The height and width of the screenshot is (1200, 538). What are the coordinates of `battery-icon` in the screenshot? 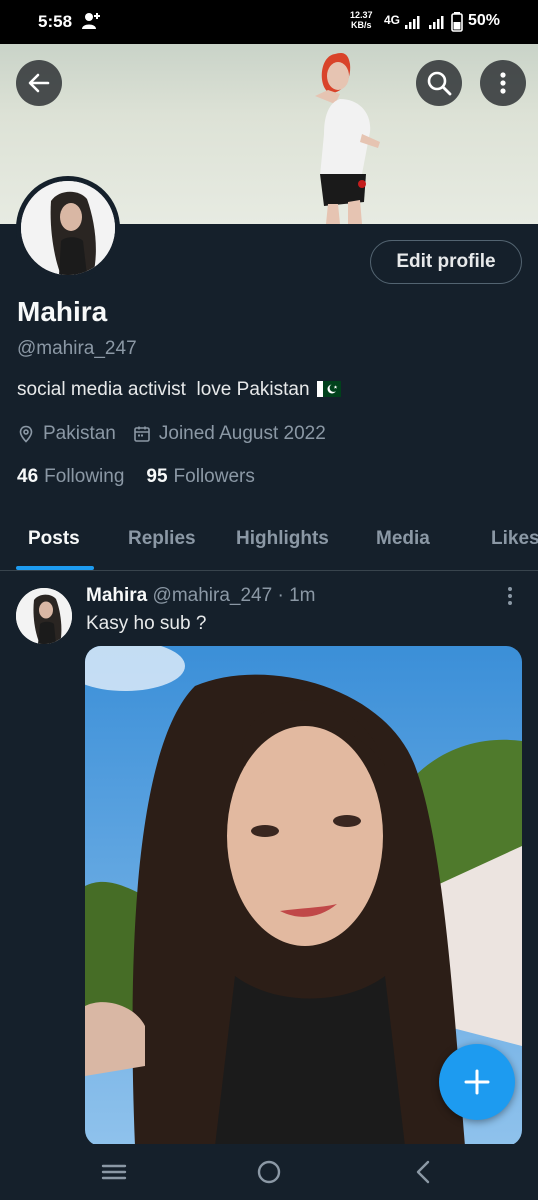 It's located at (457, 22).